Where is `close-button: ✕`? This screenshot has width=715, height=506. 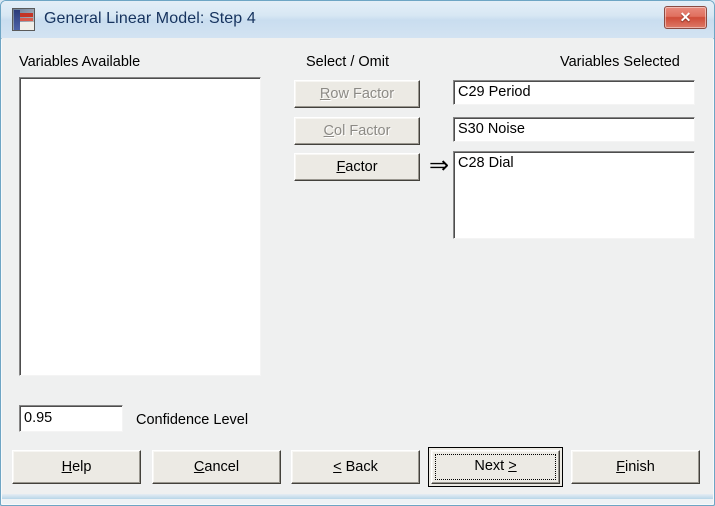 close-button: ✕ is located at coordinates (685, 17).